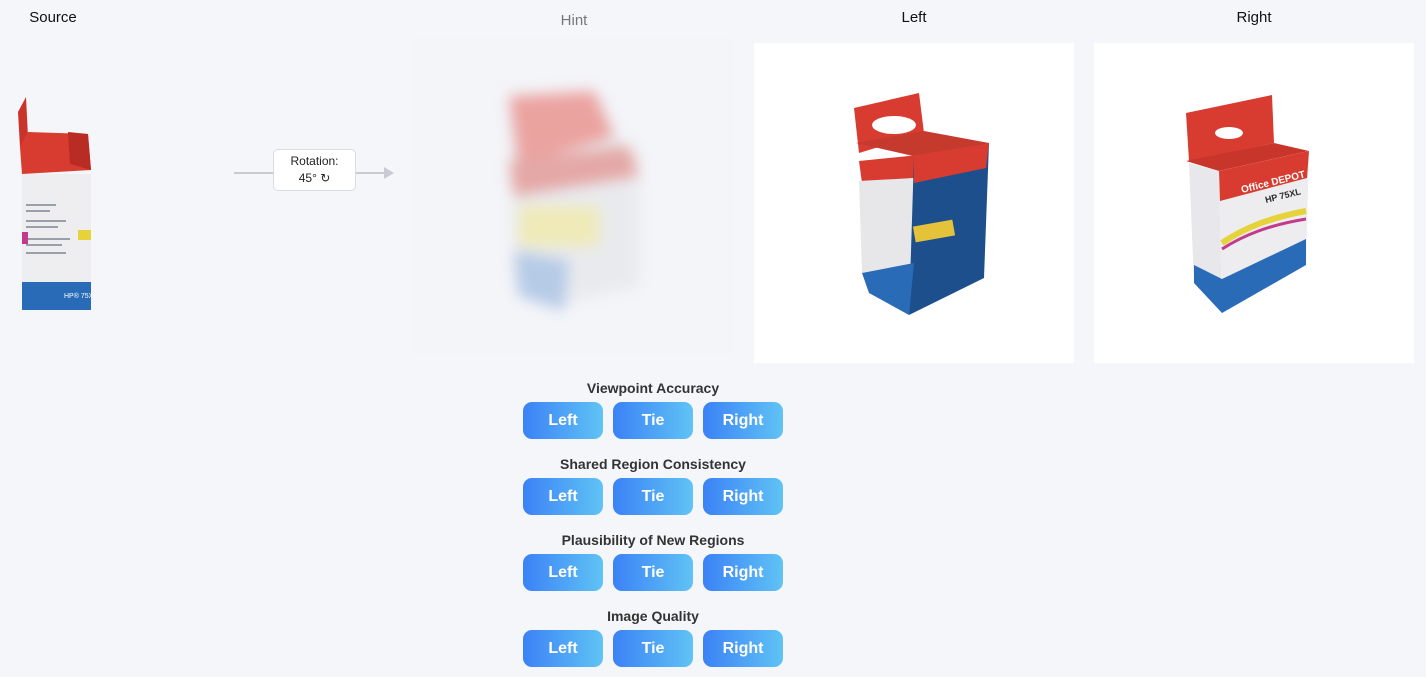 This screenshot has height=677, width=1426. What do you see at coordinates (53, 203) in the screenshot?
I see `source-image: HP® 75XL` at bounding box center [53, 203].